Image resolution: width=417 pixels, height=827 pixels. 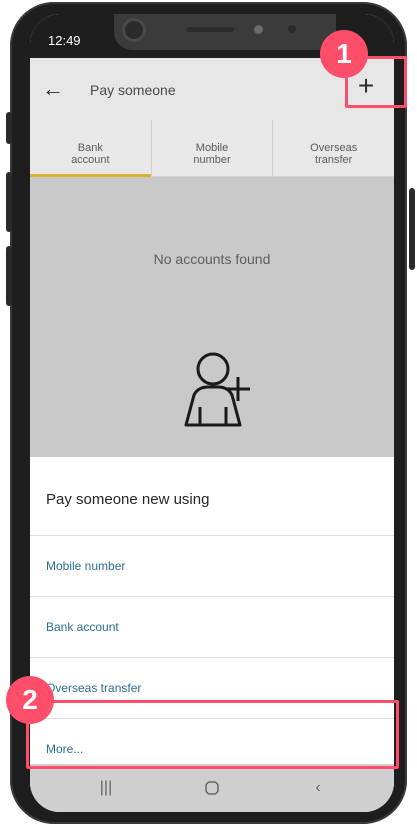 I want to click on tab-overseas-transfer: Overseas transfer, so click(x=333, y=148).